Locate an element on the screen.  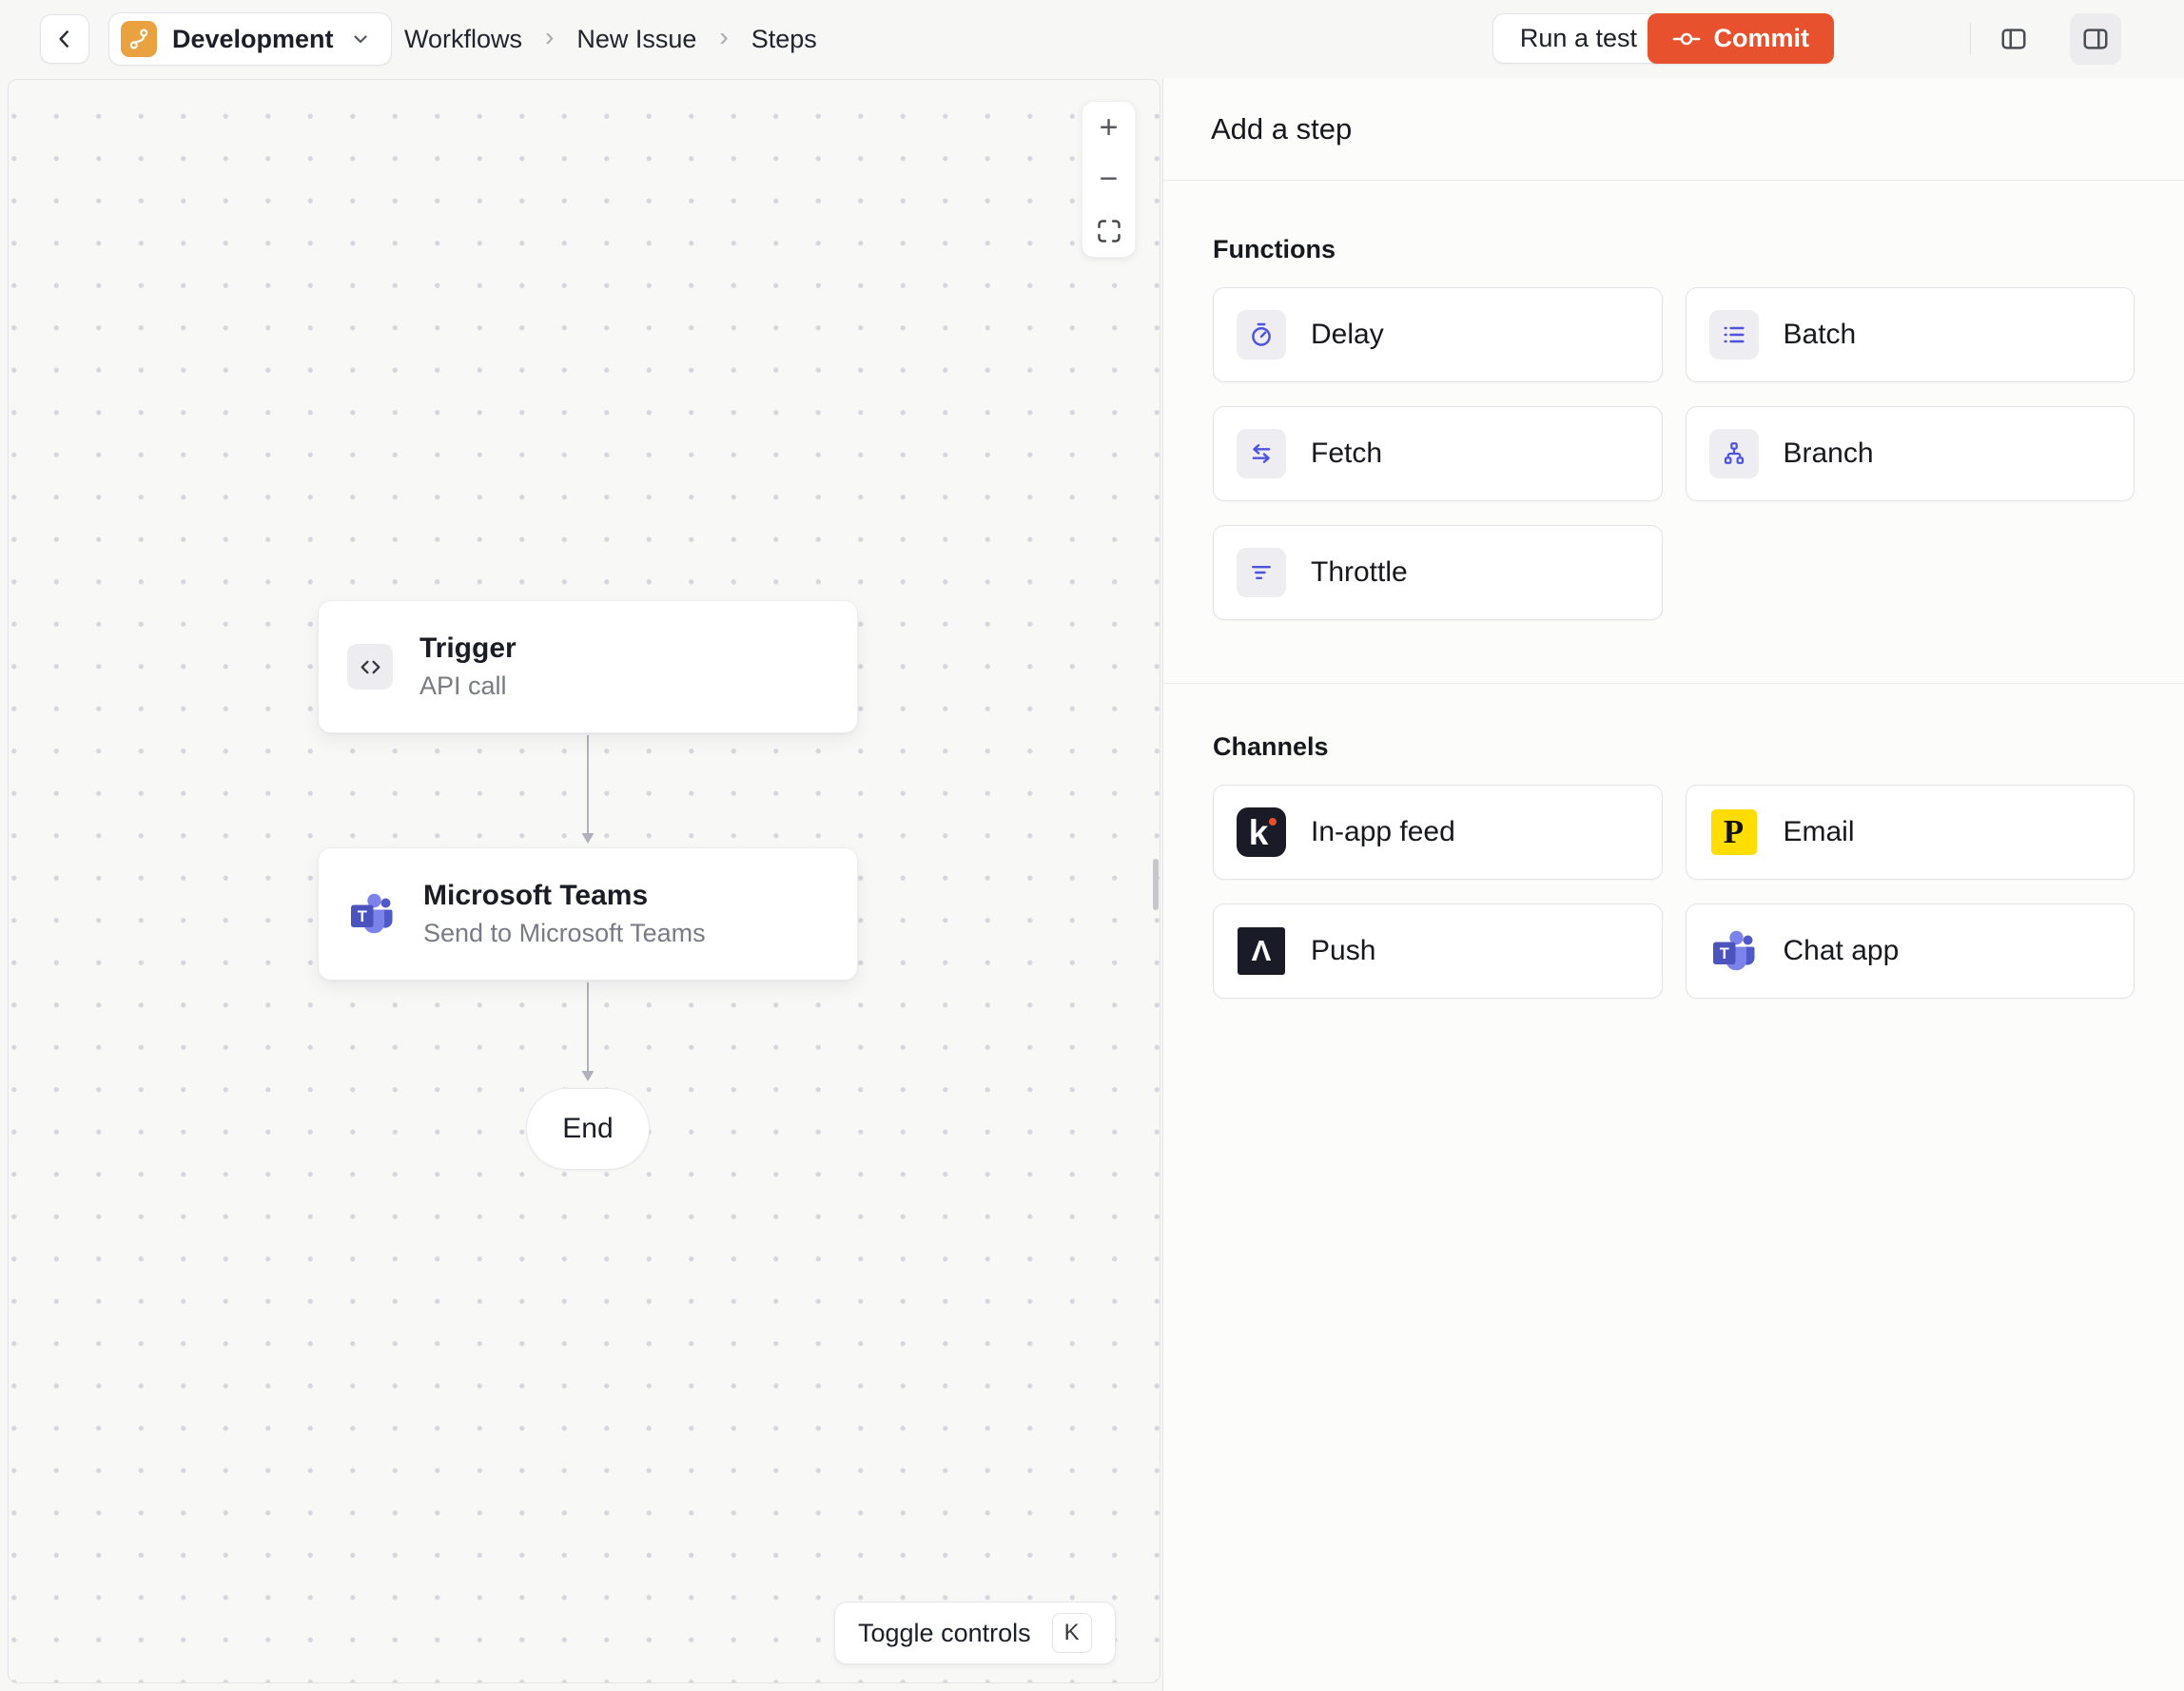
zoom-in-button: + is located at coordinates (1108, 127).